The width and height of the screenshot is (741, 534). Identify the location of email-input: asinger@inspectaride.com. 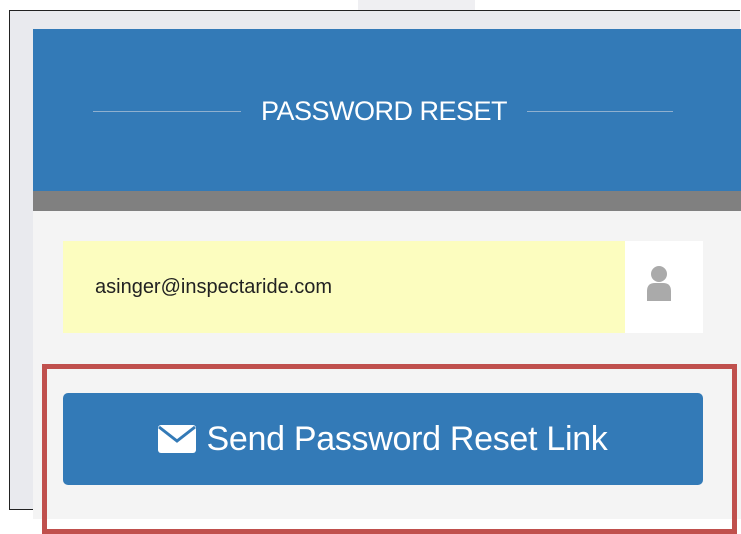
(213, 287).